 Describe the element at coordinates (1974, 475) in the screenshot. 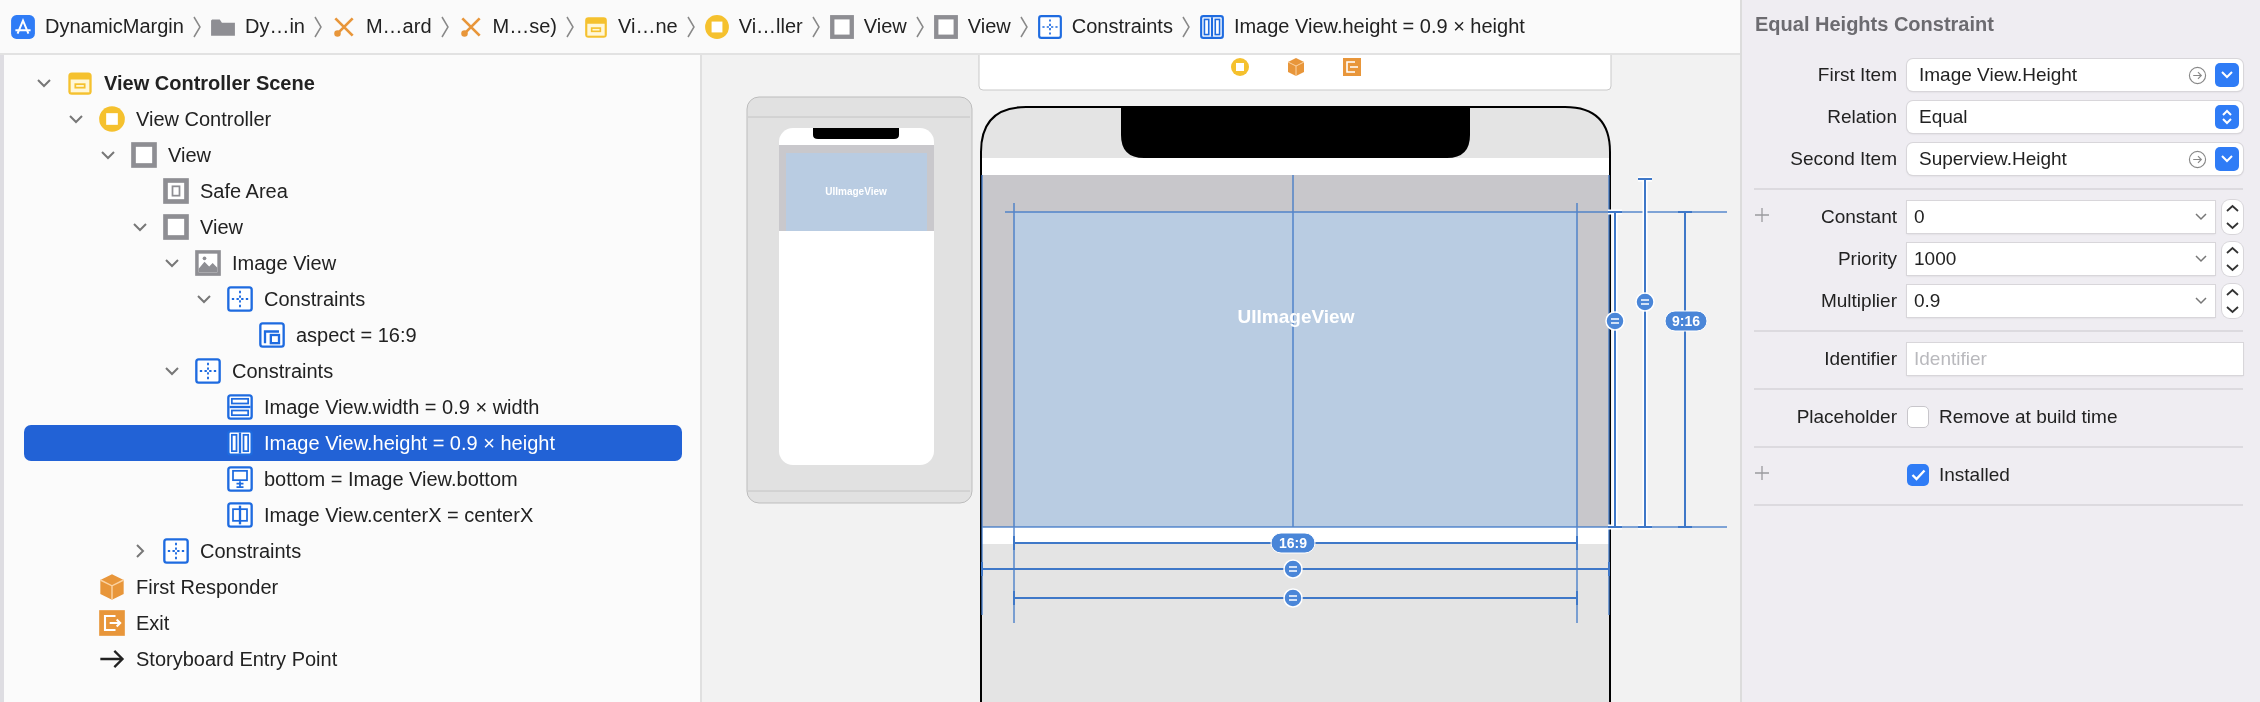

I see `checkbox-label: Installed` at that location.